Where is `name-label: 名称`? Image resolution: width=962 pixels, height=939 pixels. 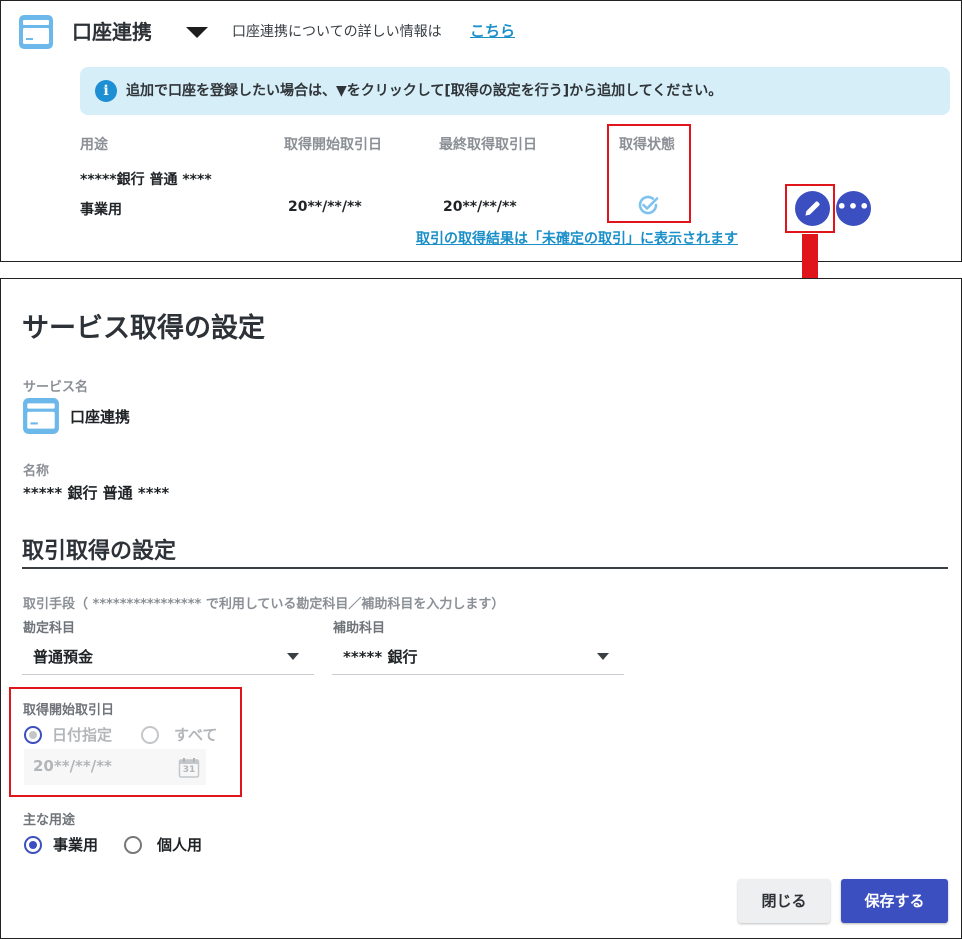 name-label: 名称 is located at coordinates (36, 471).